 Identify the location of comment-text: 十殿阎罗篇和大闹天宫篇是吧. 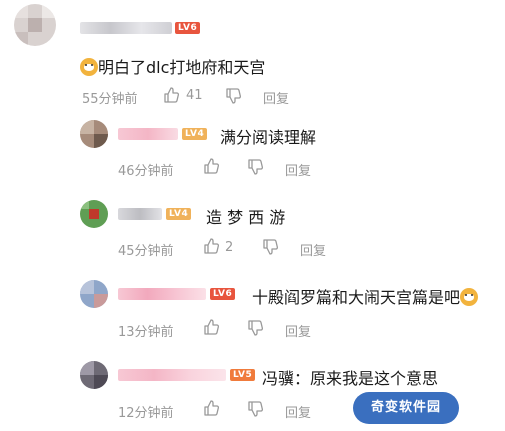
(365, 296).